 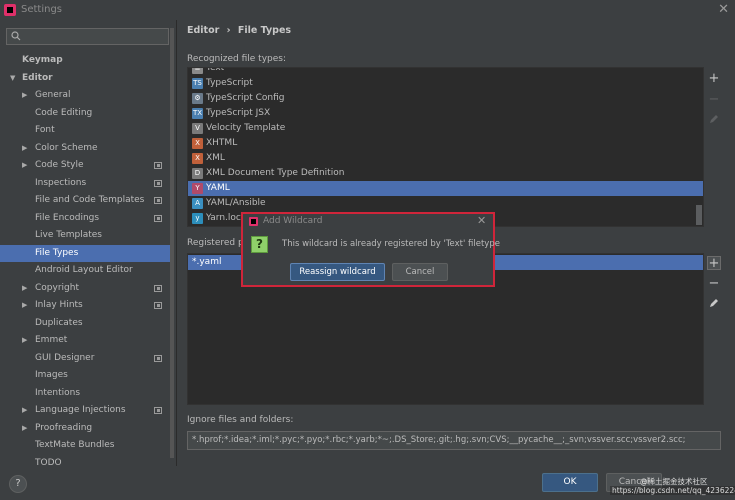 What do you see at coordinates (85, 131) in the screenshot?
I see `sidebar-item-font: Font` at bounding box center [85, 131].